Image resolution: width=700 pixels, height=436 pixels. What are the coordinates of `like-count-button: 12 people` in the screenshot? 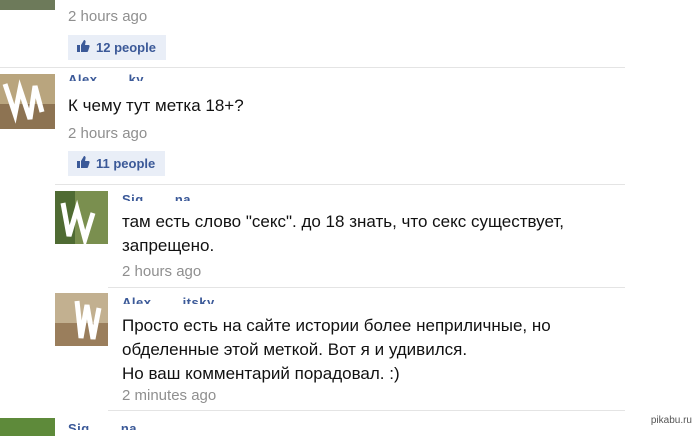 It's located at (117, 47).